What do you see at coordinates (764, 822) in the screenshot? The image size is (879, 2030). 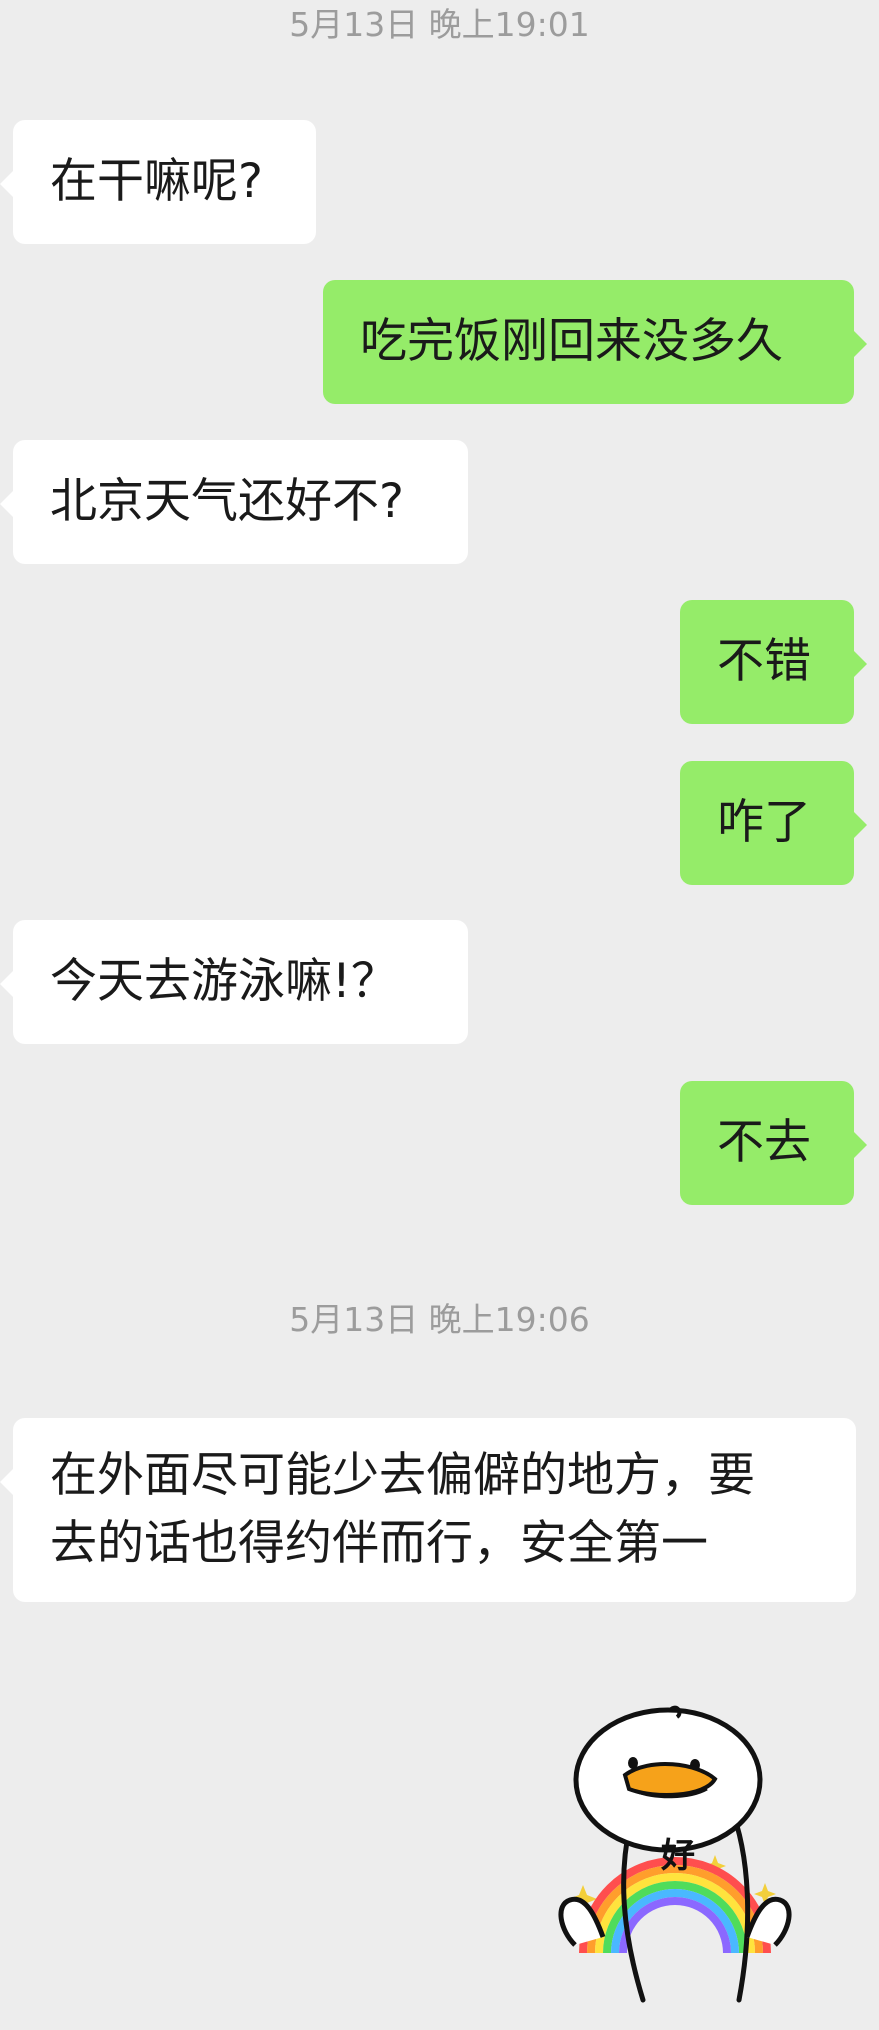 I see `message-text: 咋了` at bounding box center [764, 822].